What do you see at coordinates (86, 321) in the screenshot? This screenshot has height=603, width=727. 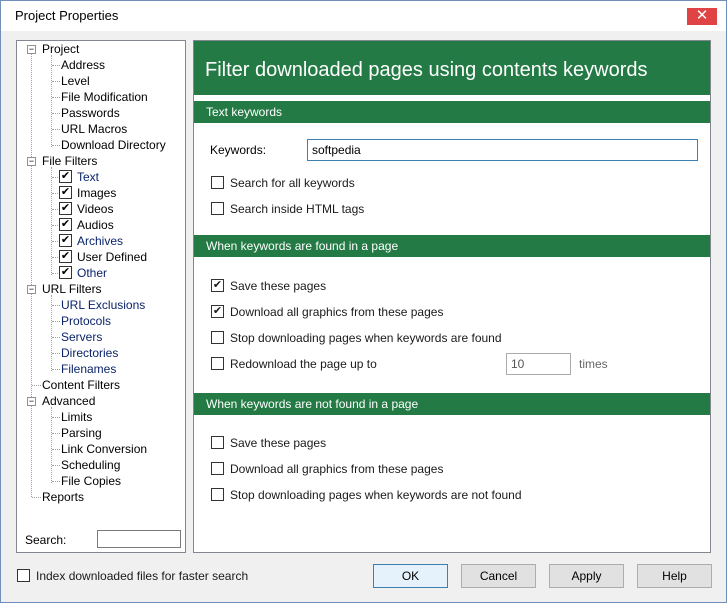 I see `tree-item-protocols: Protocols` at bounding box center [86, 321].